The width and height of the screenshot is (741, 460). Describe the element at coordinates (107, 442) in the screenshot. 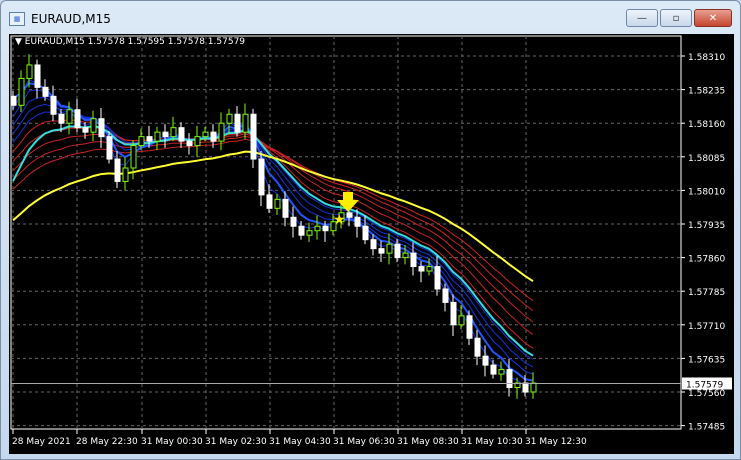

I see `time-label: 28 May 22:30` at that location.